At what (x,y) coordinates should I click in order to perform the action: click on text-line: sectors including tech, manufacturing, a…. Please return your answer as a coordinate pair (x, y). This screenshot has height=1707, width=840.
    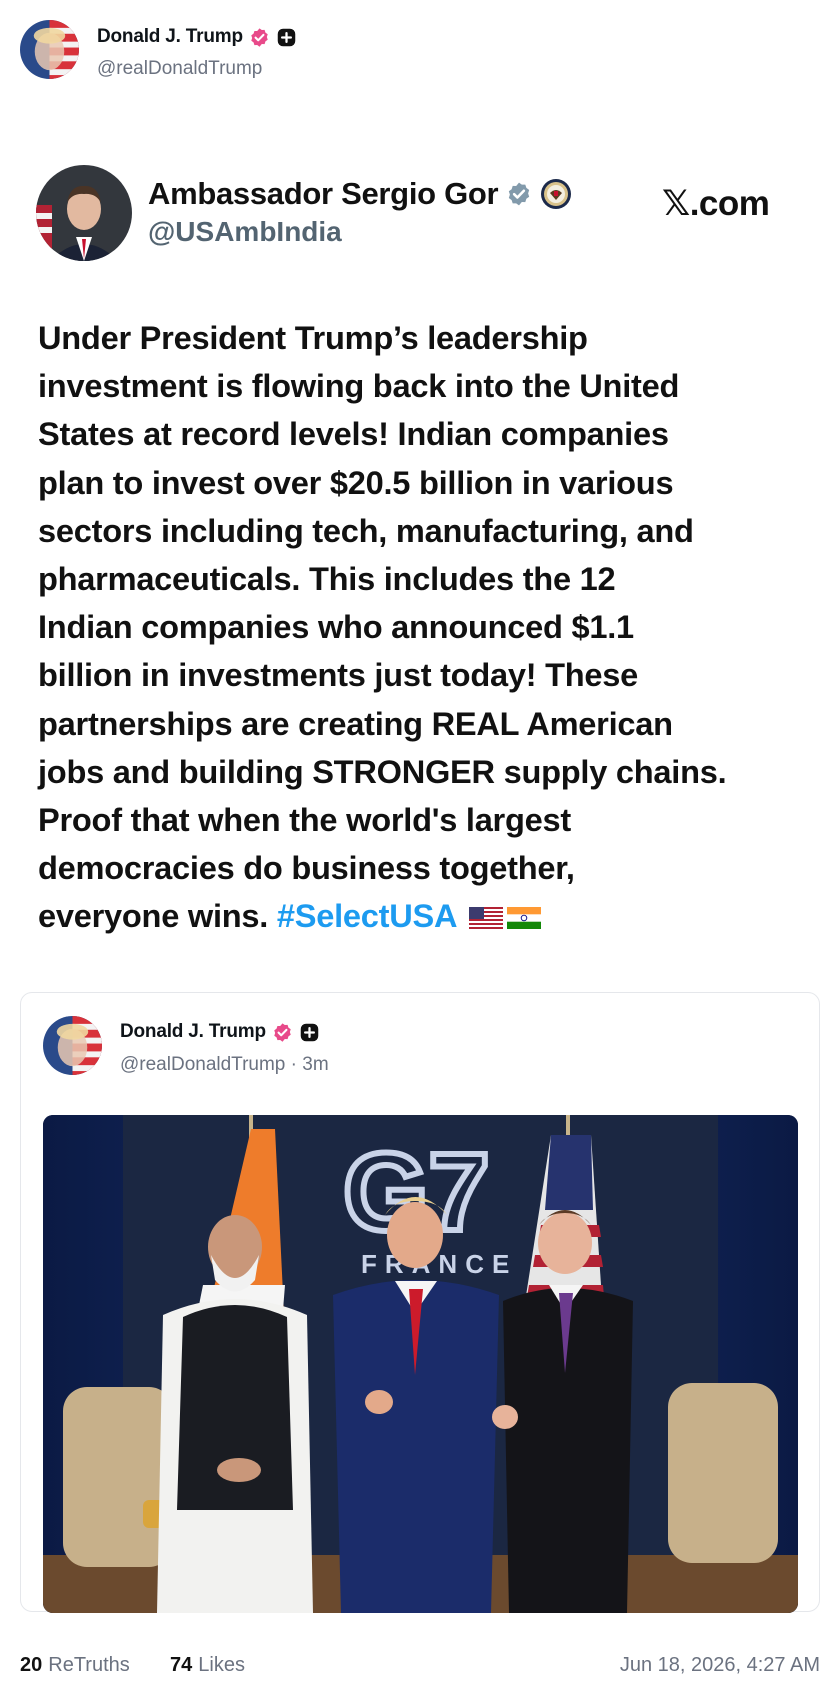
    Looking at the image, I should click on (366, 530).